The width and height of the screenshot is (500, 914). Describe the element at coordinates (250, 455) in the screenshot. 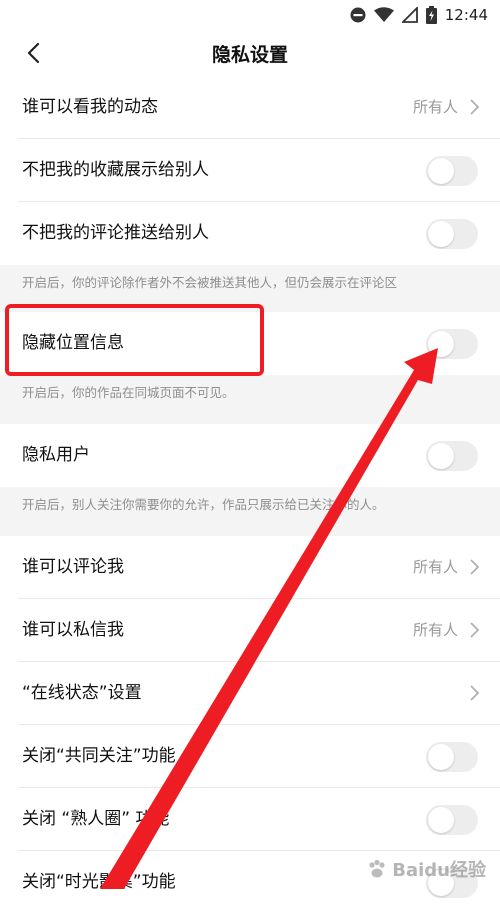

I see `setting-row-private-user: 隐私用户` at that location.